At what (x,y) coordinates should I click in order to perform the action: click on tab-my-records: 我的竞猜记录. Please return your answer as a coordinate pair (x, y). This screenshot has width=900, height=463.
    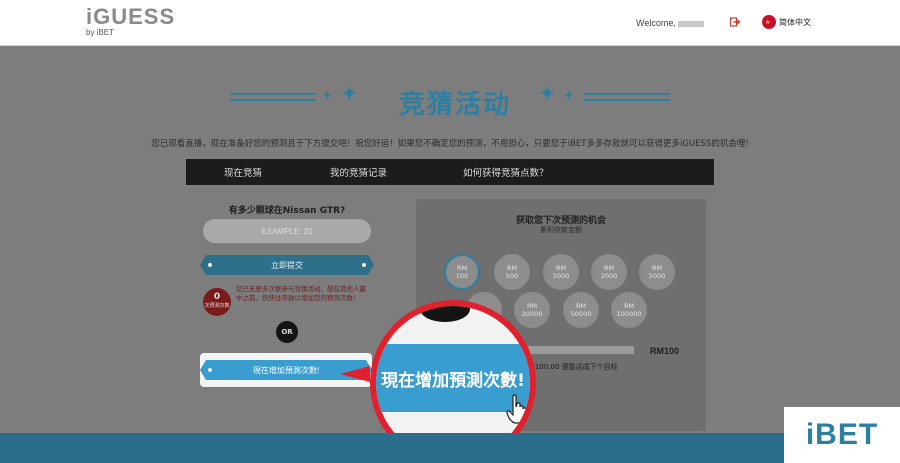
    Looking at the image, I should click on (358, 172).